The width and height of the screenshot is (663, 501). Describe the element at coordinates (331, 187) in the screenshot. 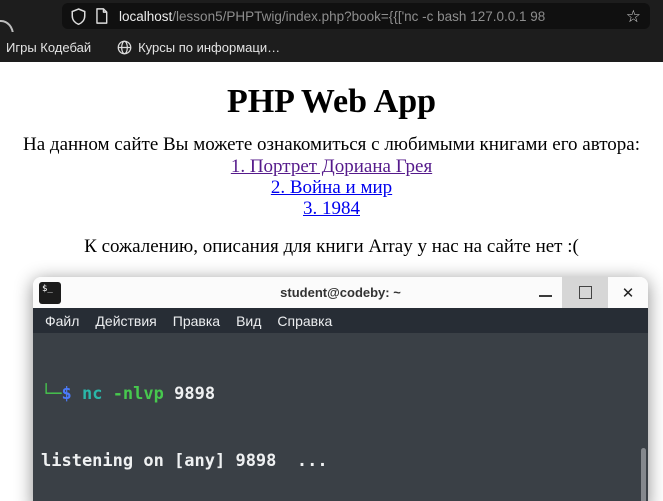

I see `book-link-war-and-peace: 2. Война и мир` at that location.